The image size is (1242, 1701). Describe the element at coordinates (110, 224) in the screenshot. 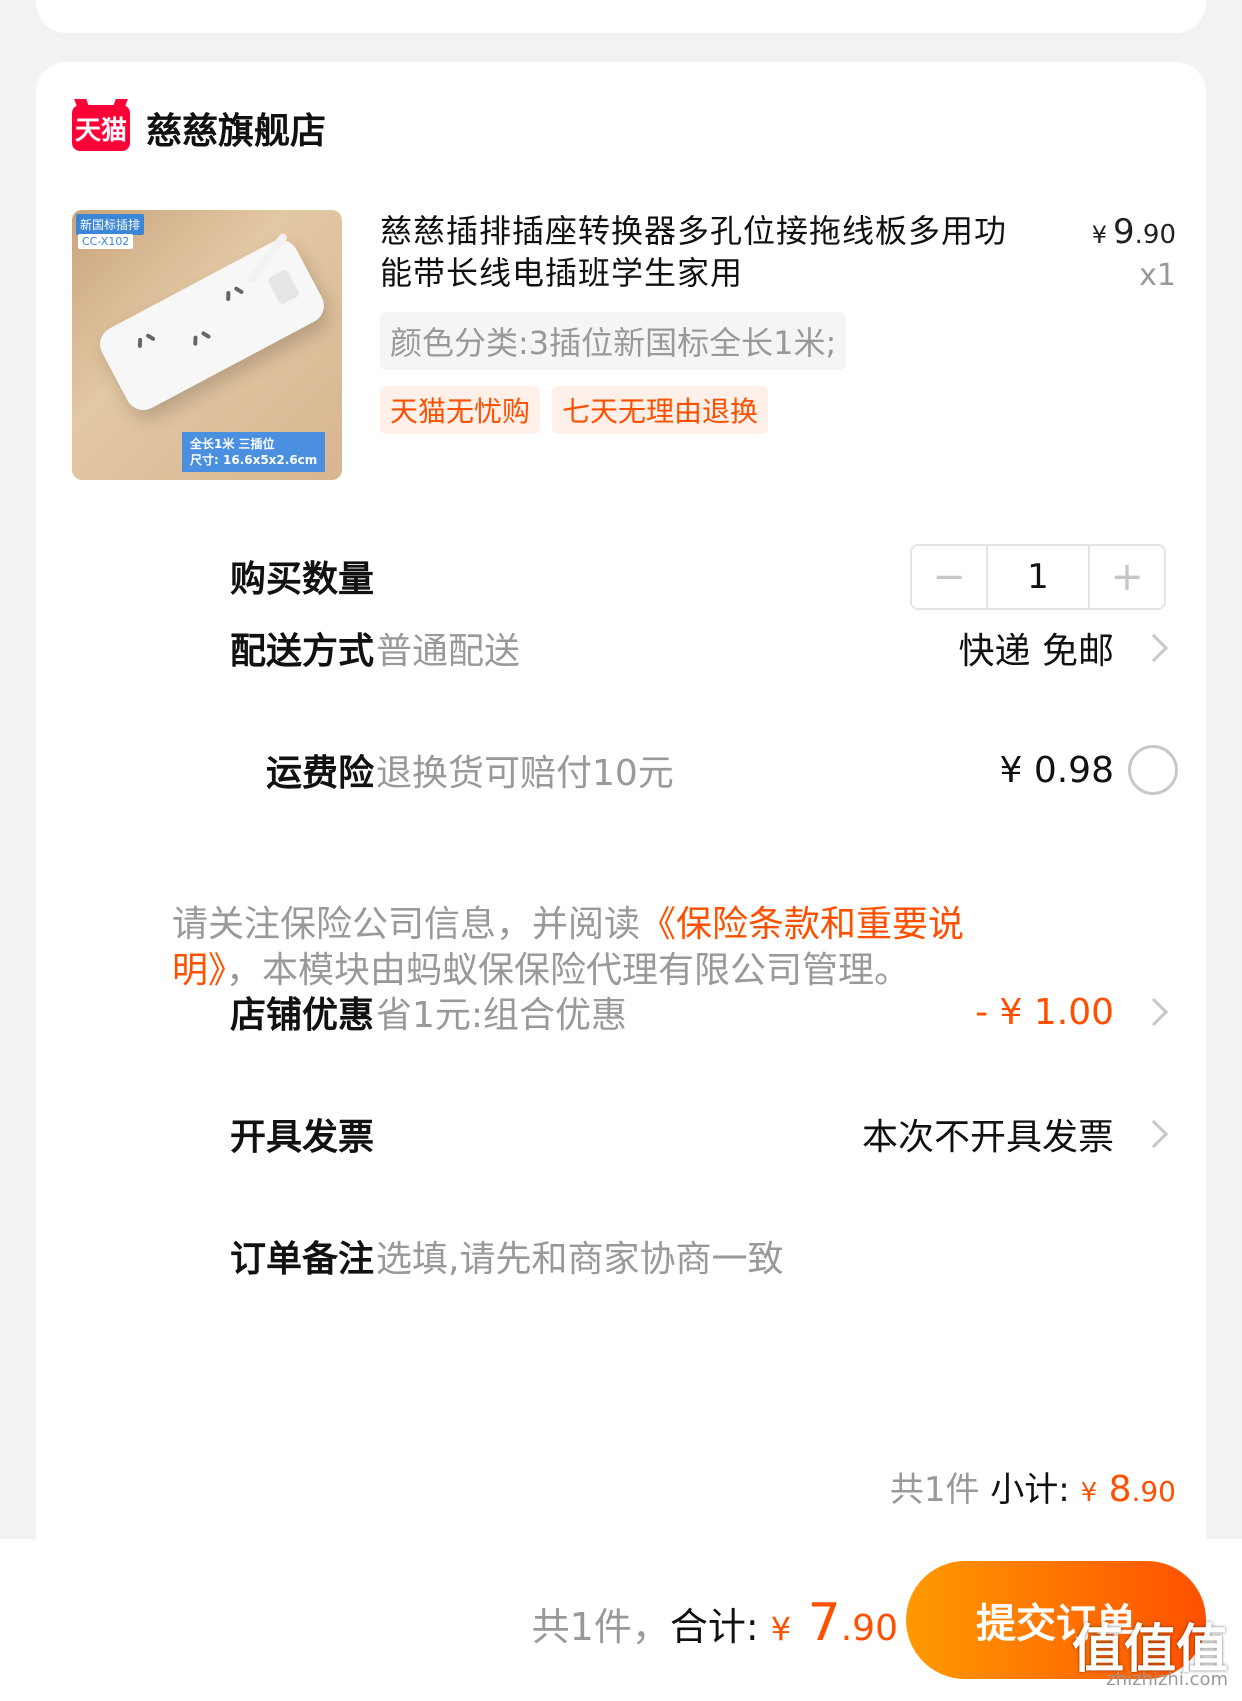

I see `product-image-tag: 新国标插排` at that location.